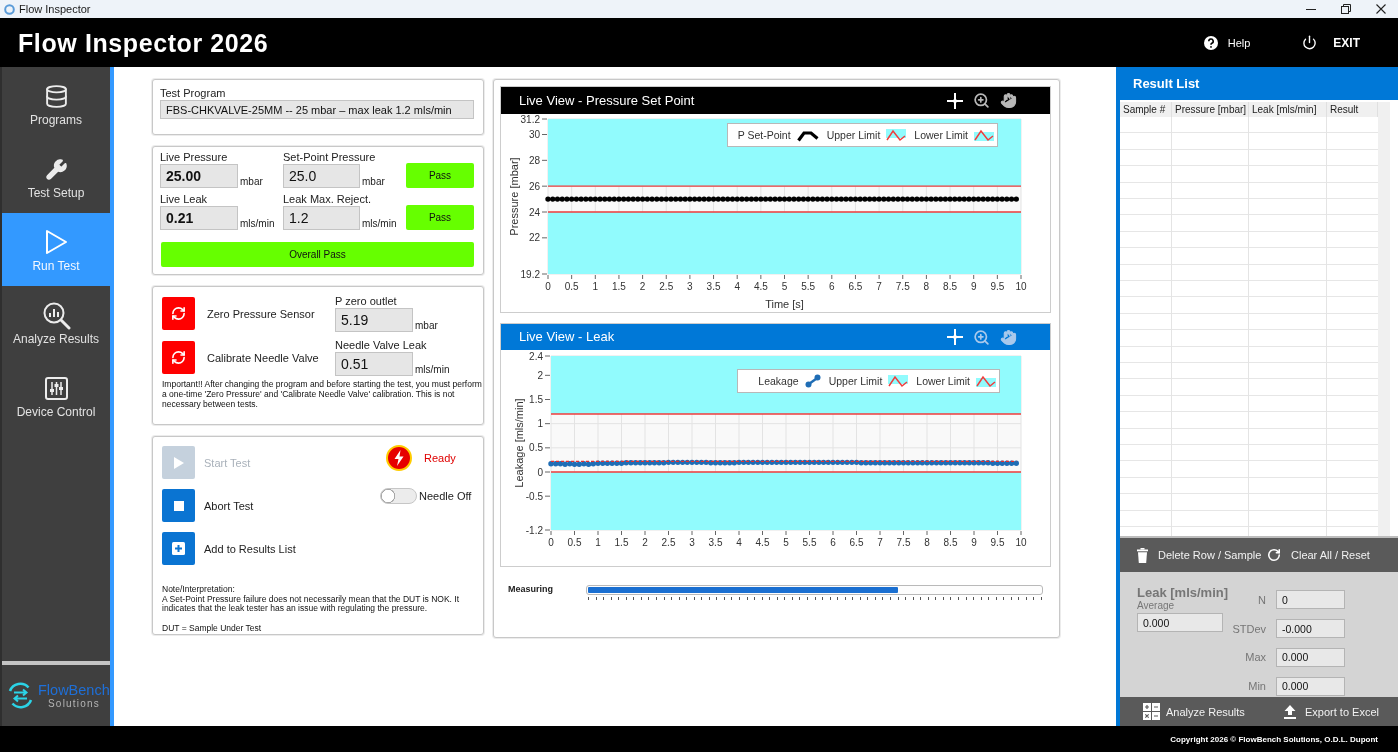 The width and height of the screenshot is (1398, 752). I want to click on plus-icon, so click(178, 548).